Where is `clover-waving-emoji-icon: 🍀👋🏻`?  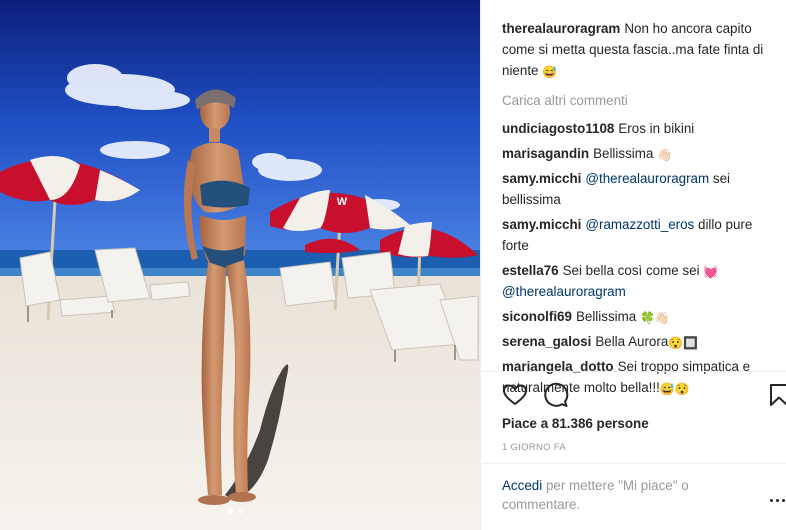 clover-waving-emoji-icon: 🍀👋🏻 is located at coordinates (654, 318).